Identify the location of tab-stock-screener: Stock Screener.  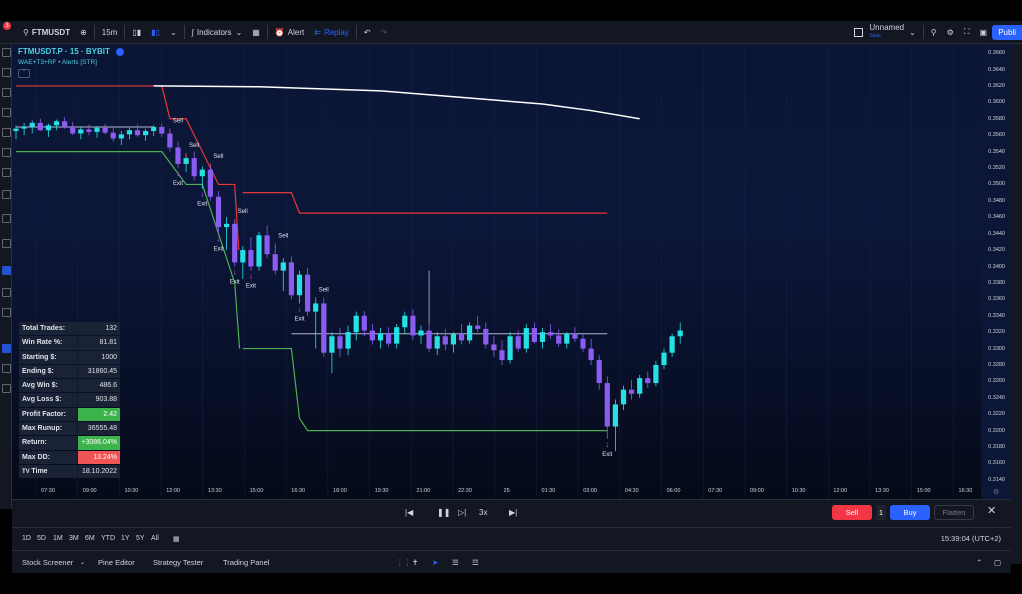
(47, 562).